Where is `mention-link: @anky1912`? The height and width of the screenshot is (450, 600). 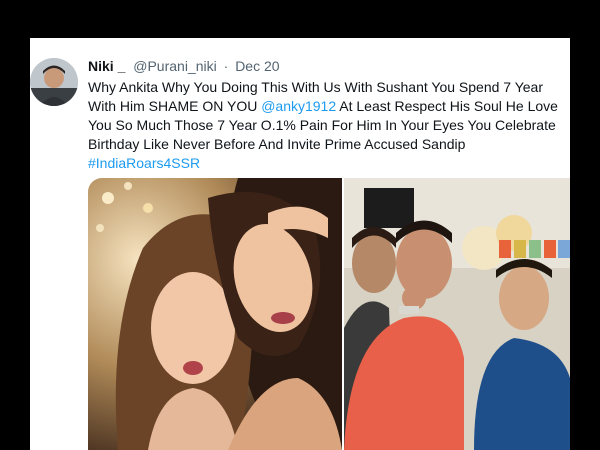
mention-link: @anky1912 is located at coordinates (298, 106).